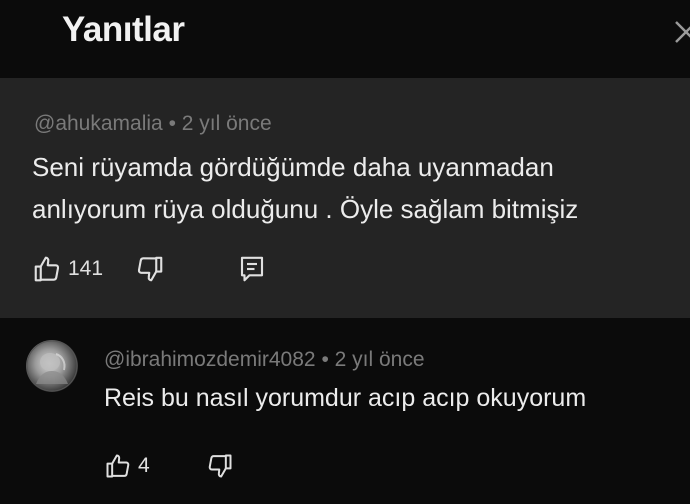 The height and width of the screenshot is (504, 690). Describe the element at coordinates (169, 466) in the screenshot. I see `reply-actions: 4` at that location.